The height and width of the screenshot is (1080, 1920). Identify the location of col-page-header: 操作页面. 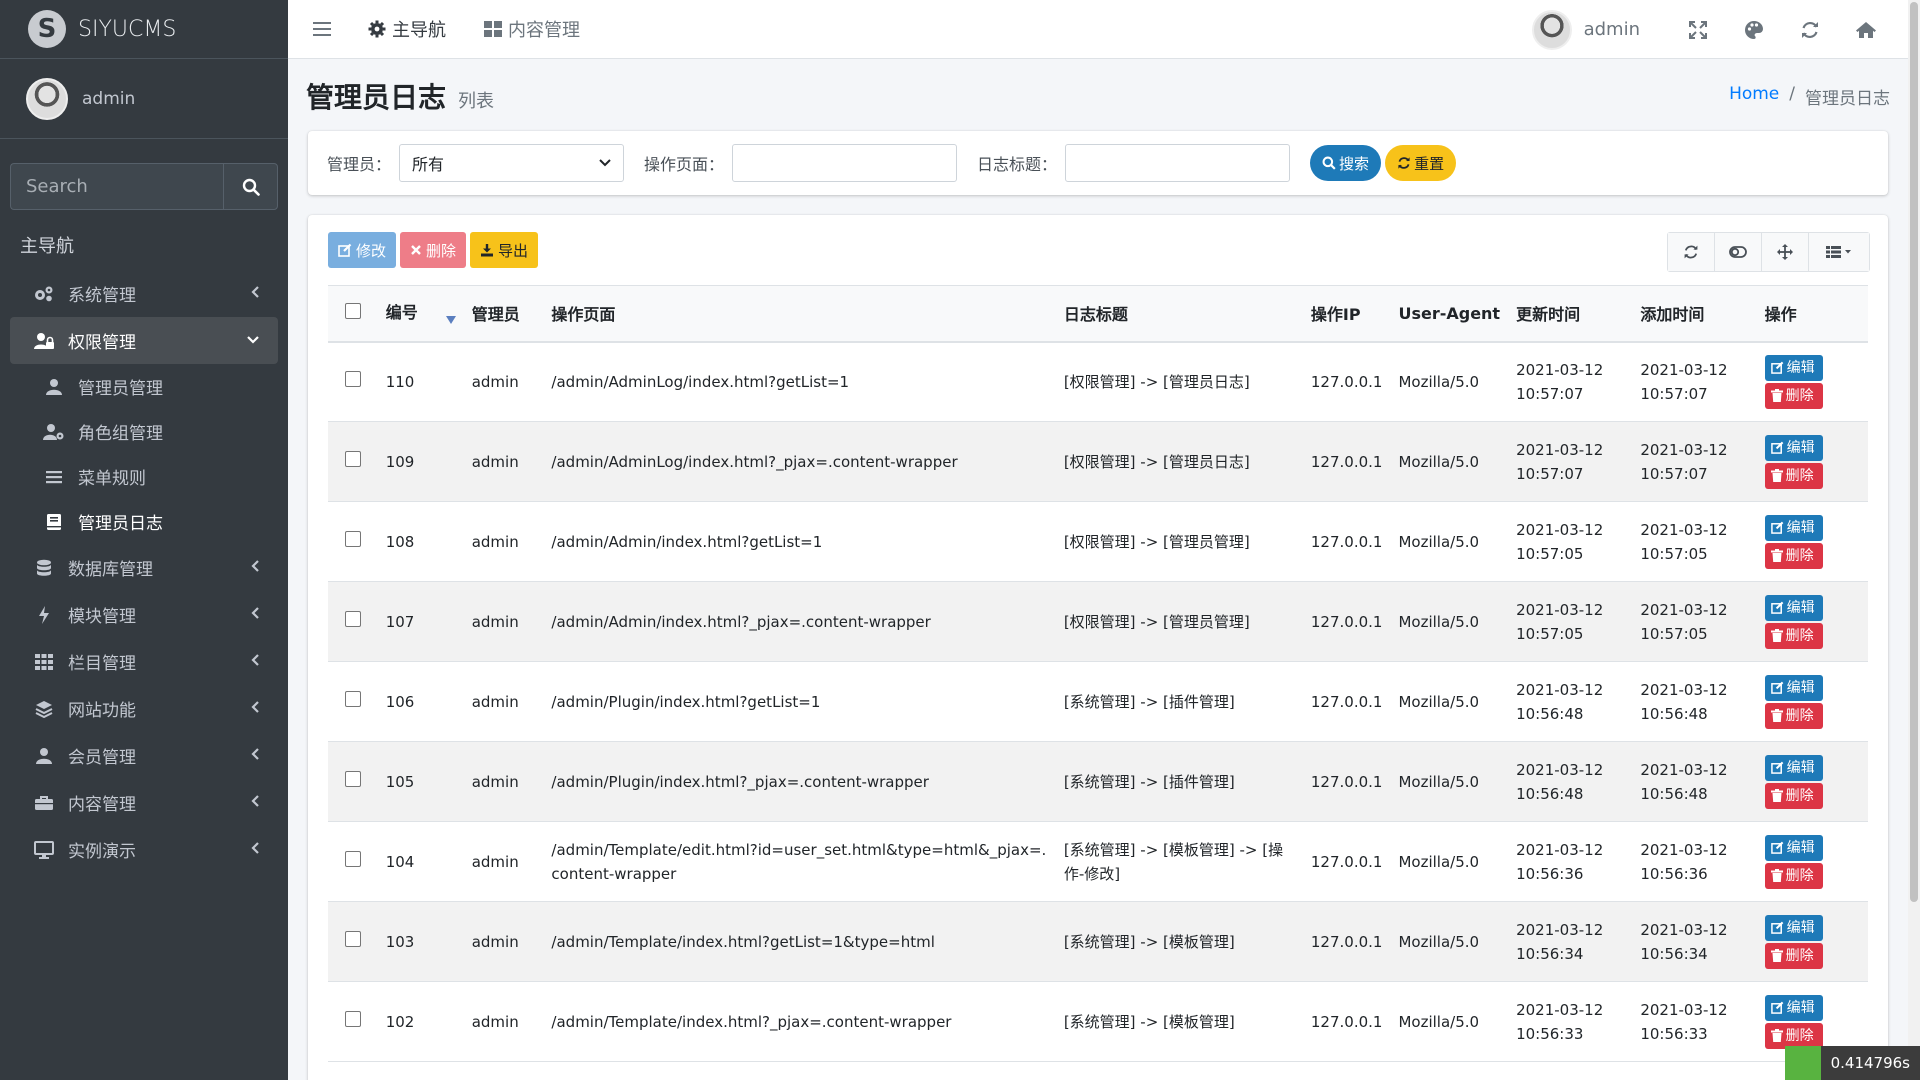
(799, 314).